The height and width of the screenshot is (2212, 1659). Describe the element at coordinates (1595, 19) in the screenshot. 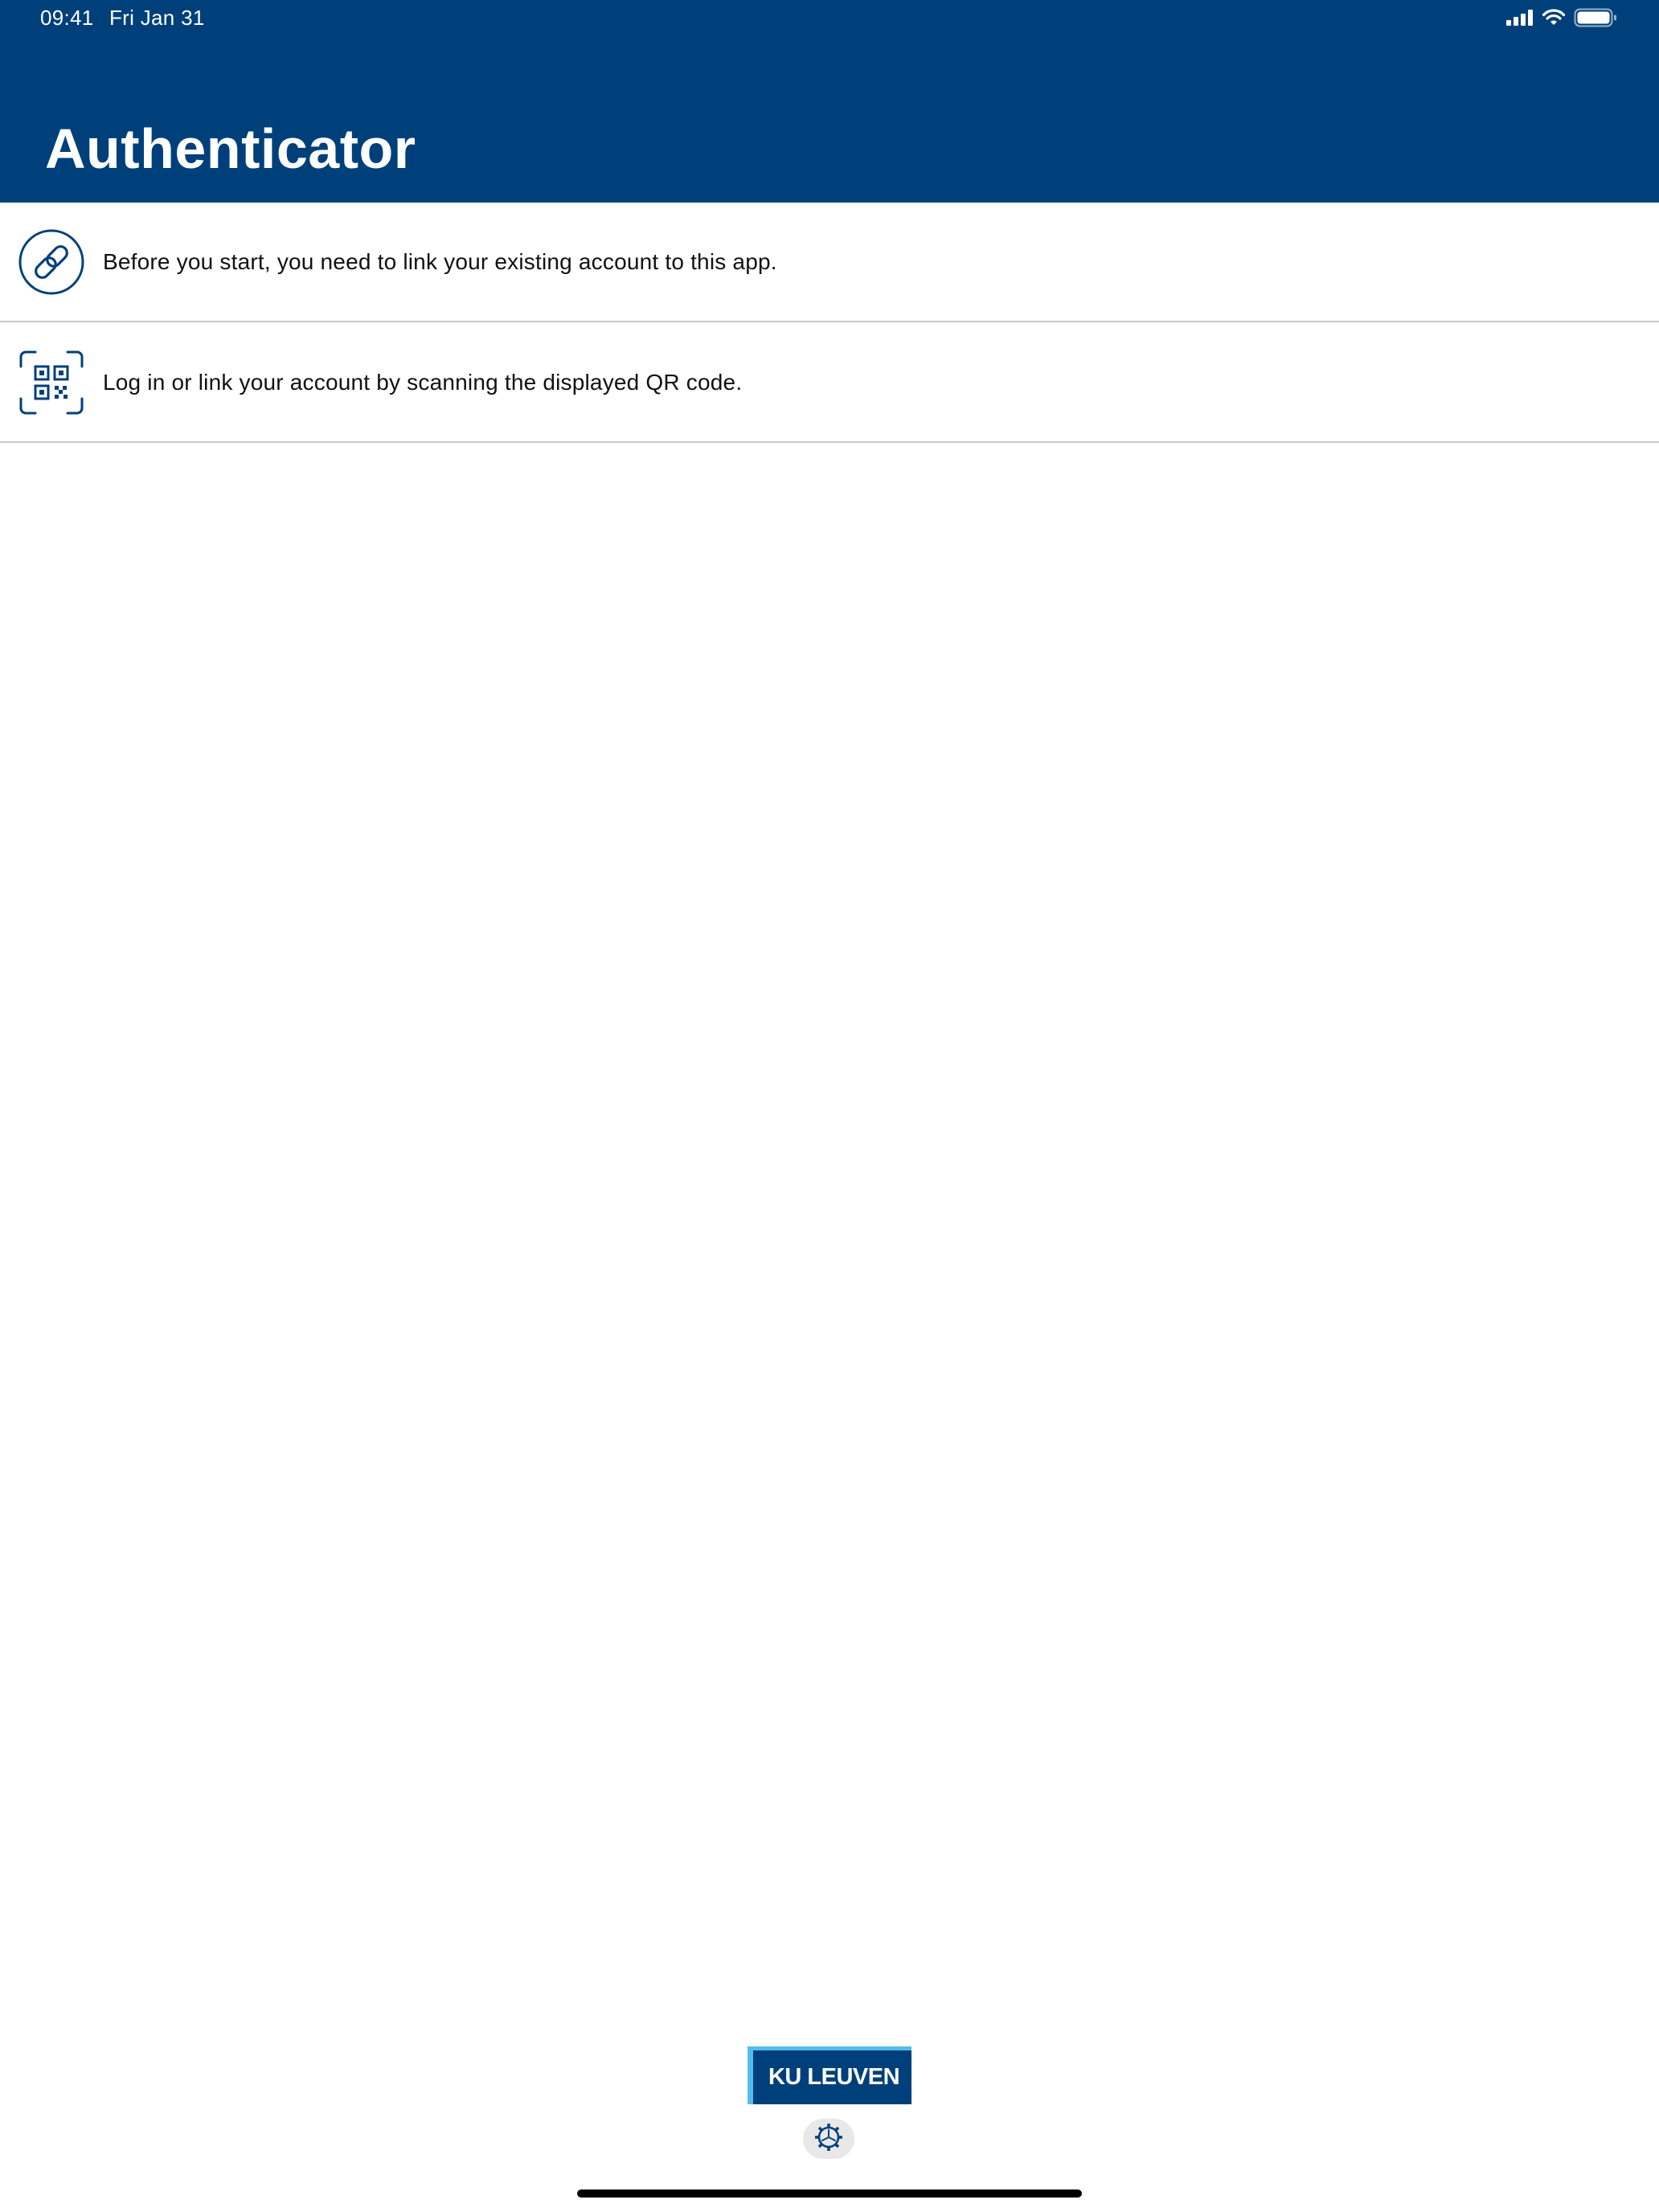

I see `battery-icon` at that location.